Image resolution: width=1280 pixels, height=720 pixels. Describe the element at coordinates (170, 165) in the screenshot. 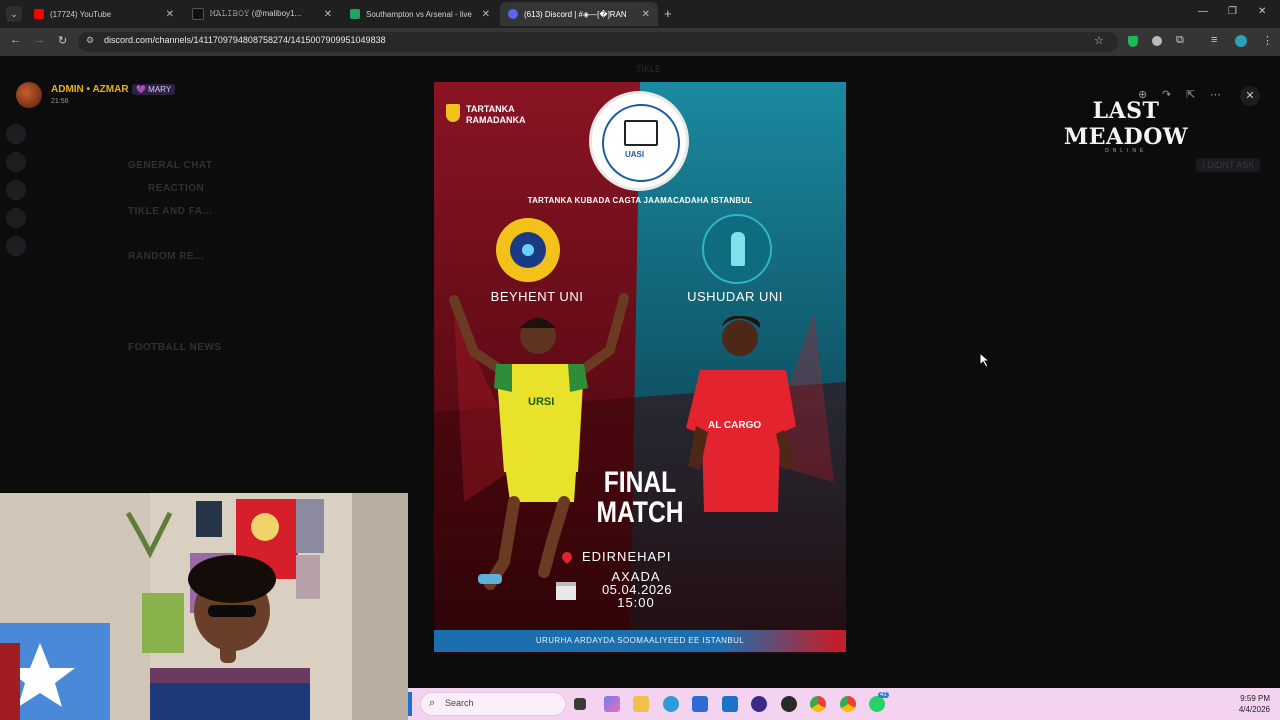

I see `channel-general-chat: GENERAL CHAT` at that location.